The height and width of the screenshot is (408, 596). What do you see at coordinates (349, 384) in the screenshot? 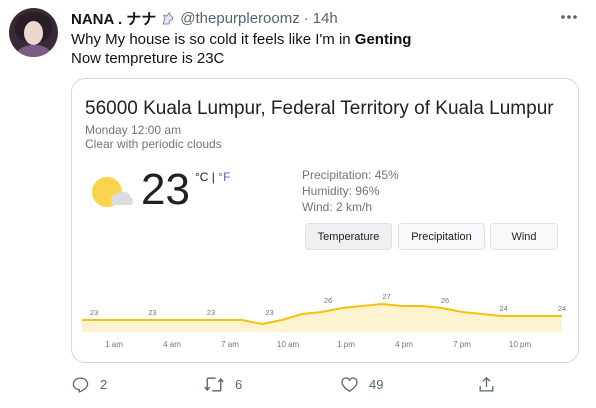
I see `heart-icon` at bounding box center [349, 384].